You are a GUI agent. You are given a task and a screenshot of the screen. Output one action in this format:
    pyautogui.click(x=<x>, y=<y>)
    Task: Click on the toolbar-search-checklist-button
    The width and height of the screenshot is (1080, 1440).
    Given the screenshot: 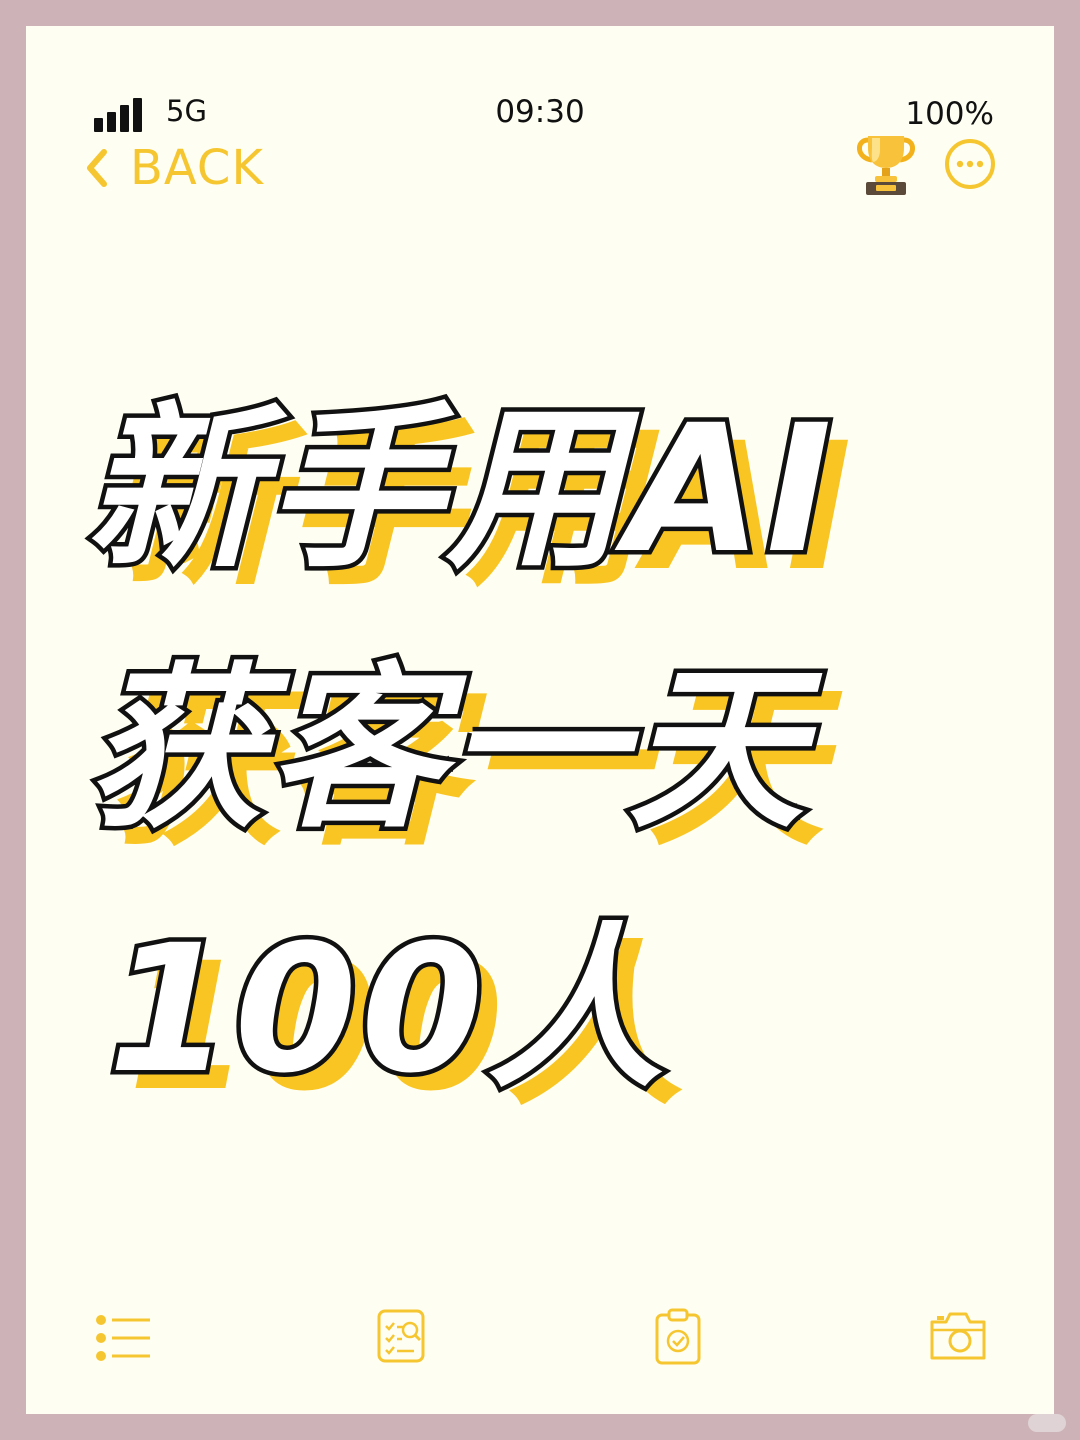 What is the action you would take?
    pyautogui.click(x=402, y=1336)
    